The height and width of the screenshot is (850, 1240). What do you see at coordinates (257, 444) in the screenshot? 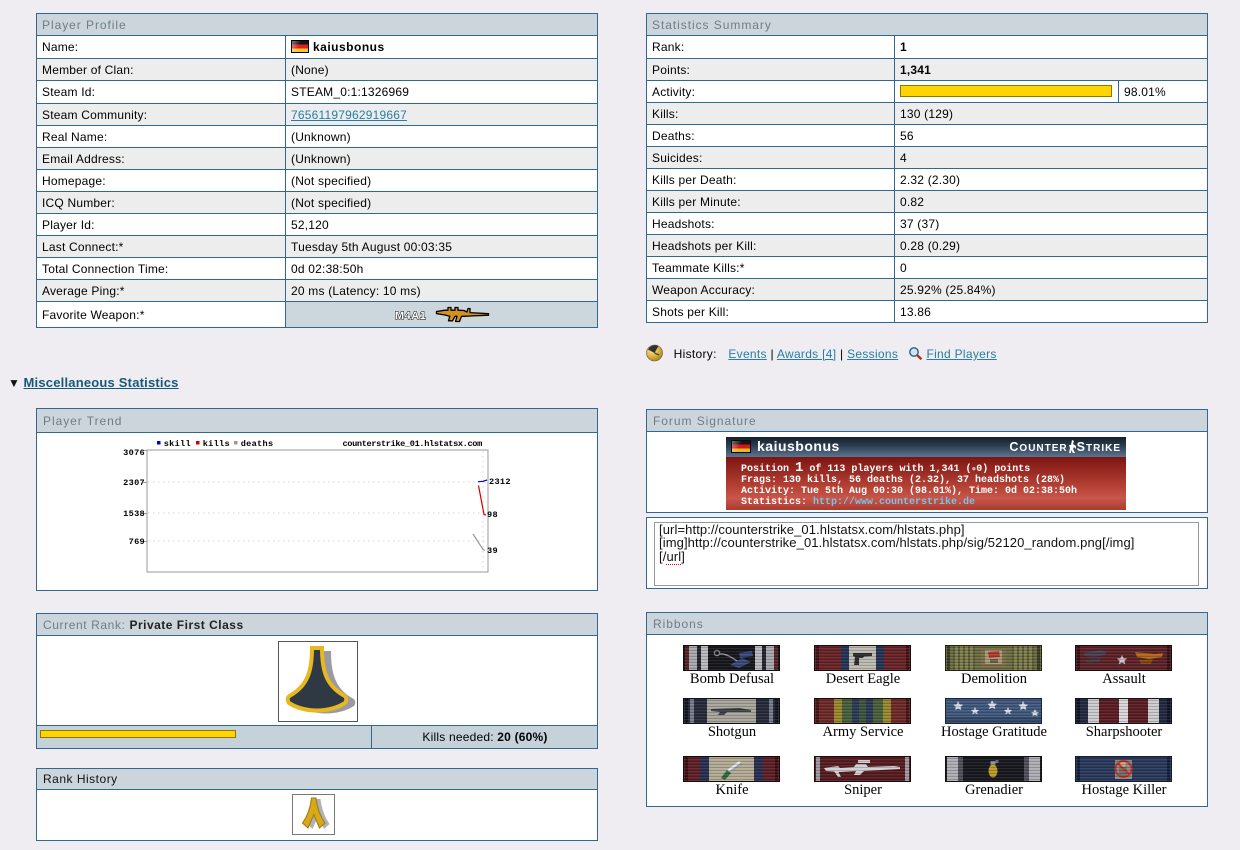
I see `svg-text: deaths` at bounding box center [257, 444].